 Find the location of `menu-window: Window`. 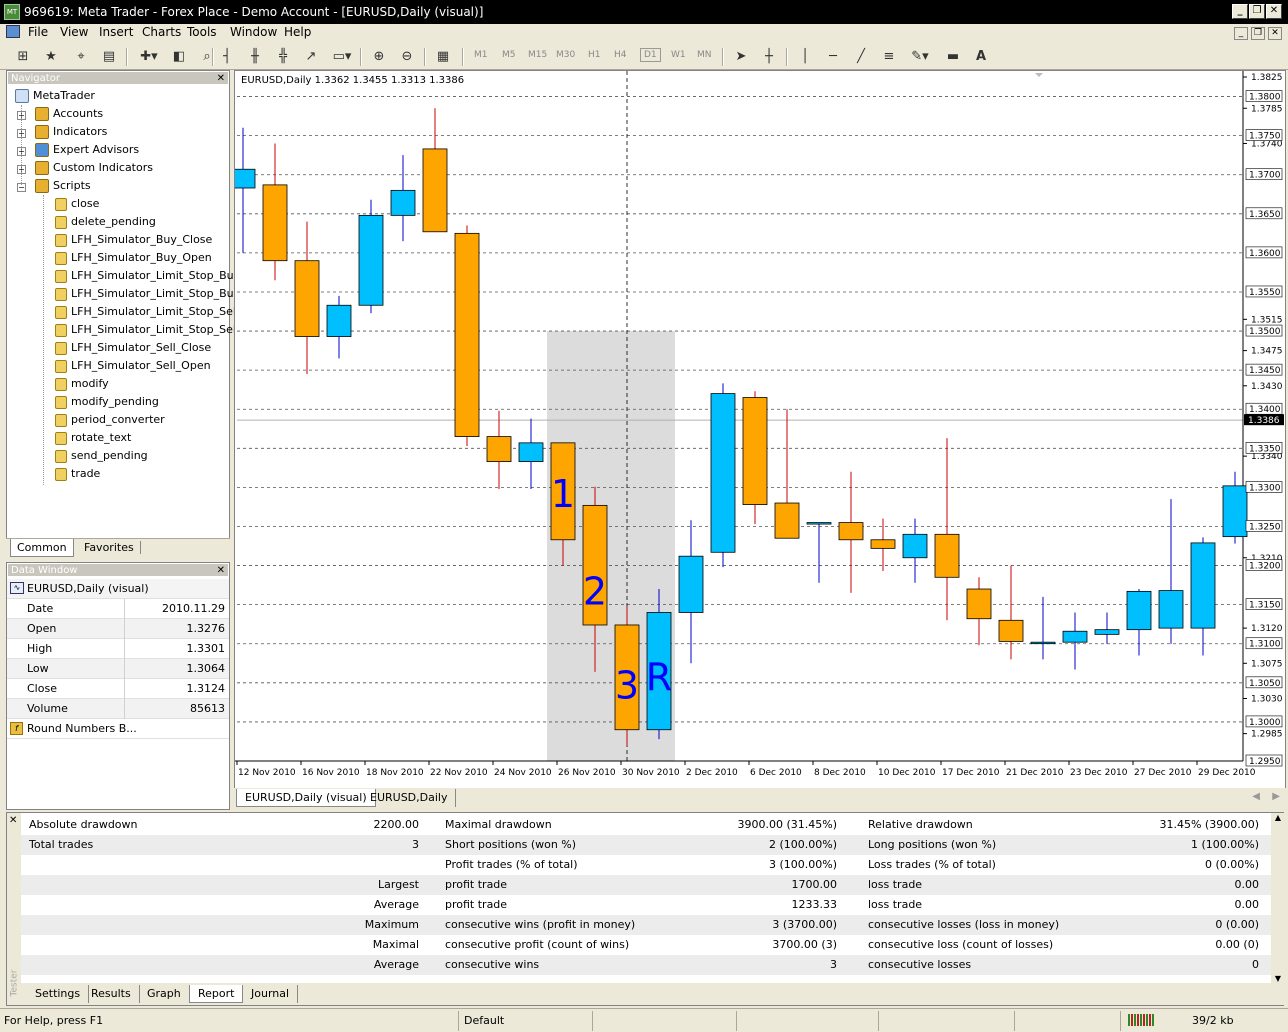

menu-window: Window is located at coordinates (253, 32).